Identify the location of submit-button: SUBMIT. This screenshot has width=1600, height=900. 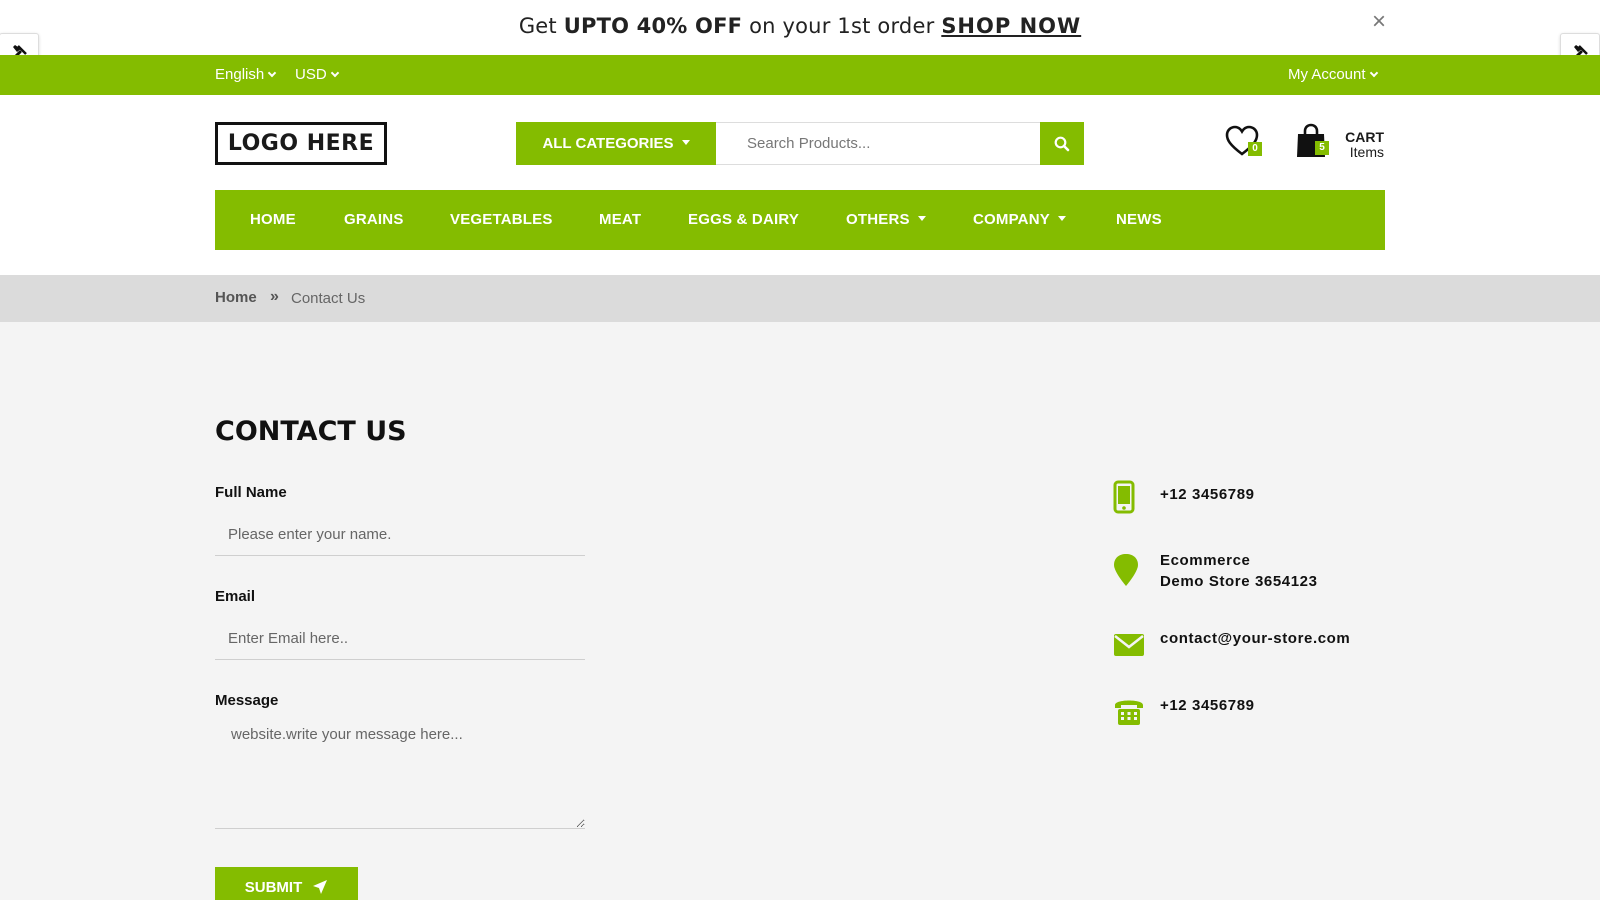
(286, 883).